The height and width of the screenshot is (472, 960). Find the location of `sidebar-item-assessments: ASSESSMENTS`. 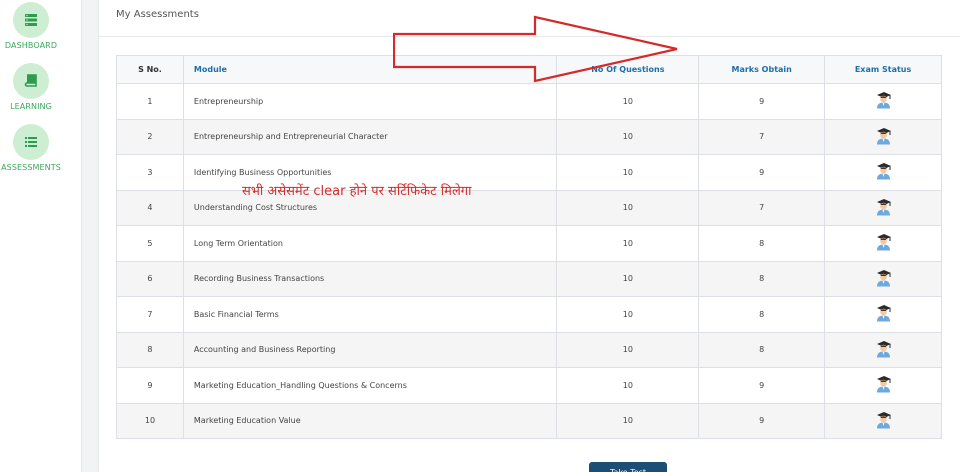

sidebar-item-assessments: ASSESSMENTS is located at coordinates (31, 148).